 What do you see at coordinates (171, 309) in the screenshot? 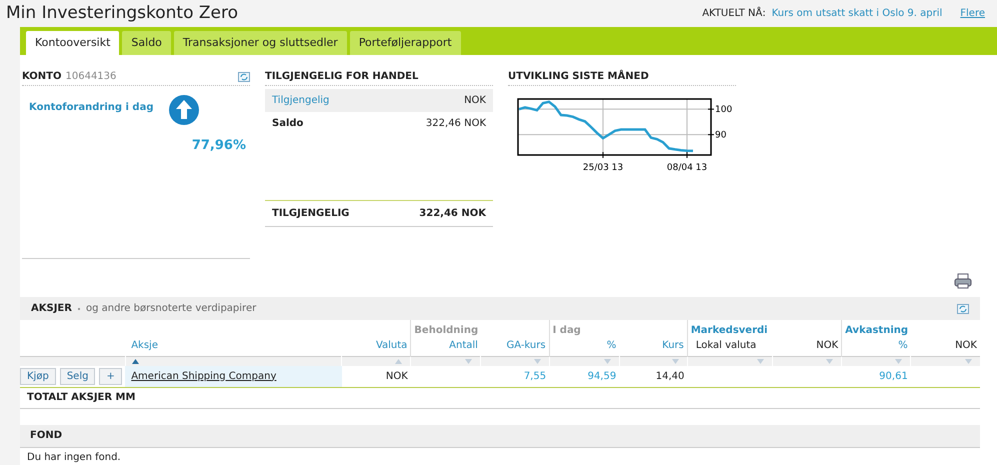
I see `section-subtitle: og andre børsnoterte verdipapirer` at bounding box center [171, 309].